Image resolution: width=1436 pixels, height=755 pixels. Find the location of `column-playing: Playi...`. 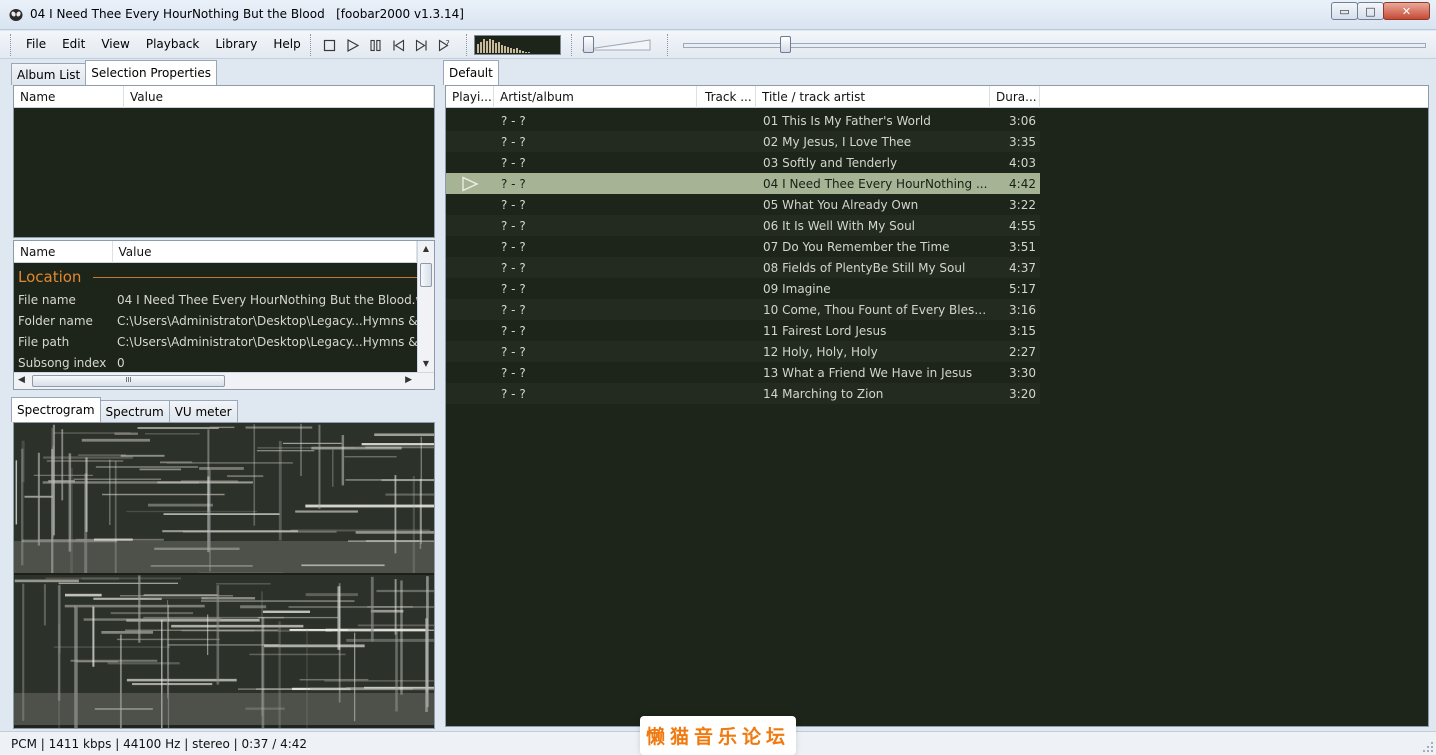

column-playing: Playi... is located at coordinates (470, 97).